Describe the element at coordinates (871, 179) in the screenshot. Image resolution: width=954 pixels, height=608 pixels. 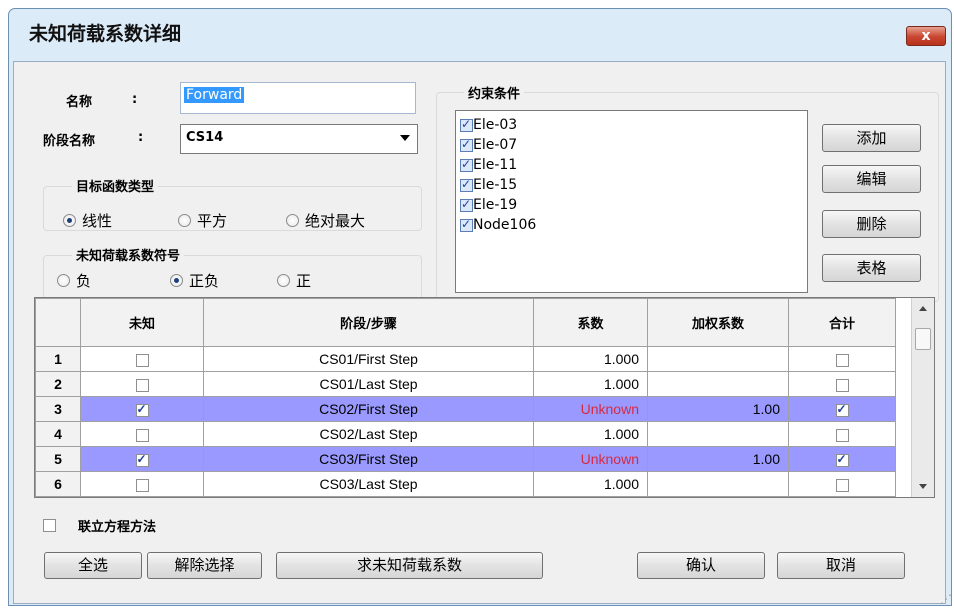
I see `edit-button: 编辑` at that location.